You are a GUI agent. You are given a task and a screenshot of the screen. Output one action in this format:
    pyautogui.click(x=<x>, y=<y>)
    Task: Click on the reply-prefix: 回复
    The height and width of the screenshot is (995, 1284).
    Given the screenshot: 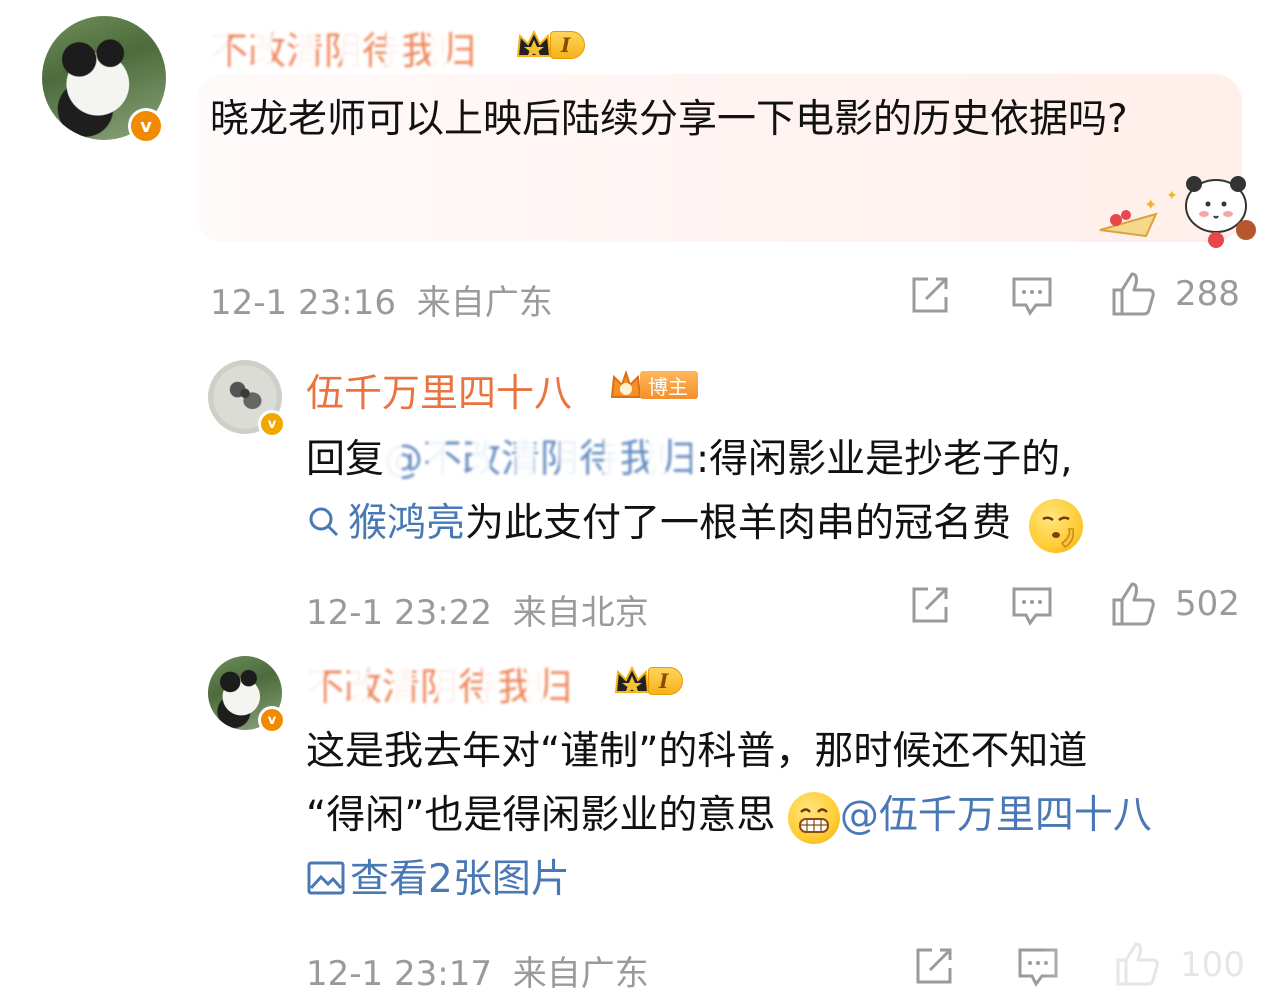 What is the action you would take?
    pyautogui.click(x=345, y=459)
    